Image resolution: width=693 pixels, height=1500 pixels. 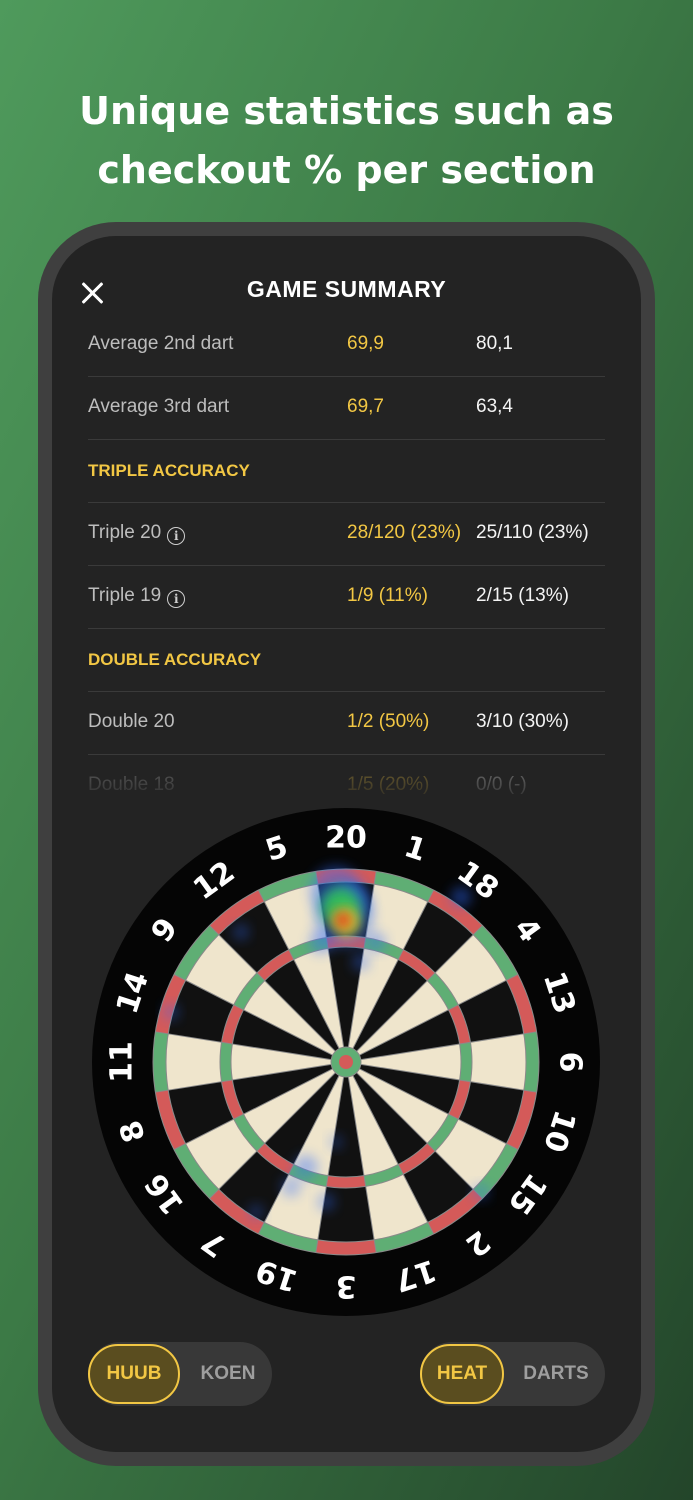 I want to click on view-toggle: HEAT DARTS, so click(x=512, y=1374).